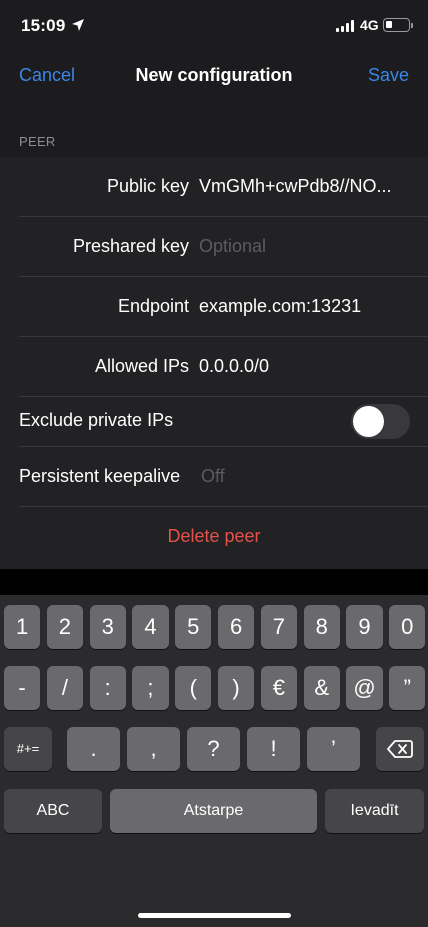  Describe the element at coordinates (213, 811) in the screenshot. I see `space-key: Atstarpe` at that location.